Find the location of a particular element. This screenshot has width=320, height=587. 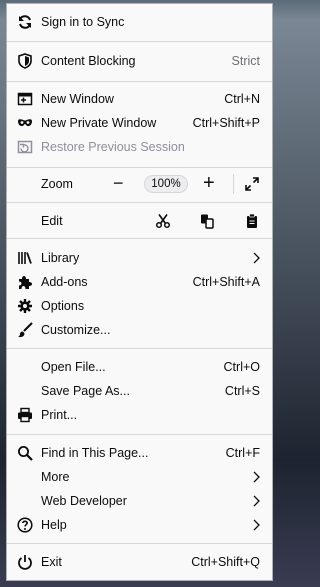

library-label: Library is located at coordinates (60, 258).